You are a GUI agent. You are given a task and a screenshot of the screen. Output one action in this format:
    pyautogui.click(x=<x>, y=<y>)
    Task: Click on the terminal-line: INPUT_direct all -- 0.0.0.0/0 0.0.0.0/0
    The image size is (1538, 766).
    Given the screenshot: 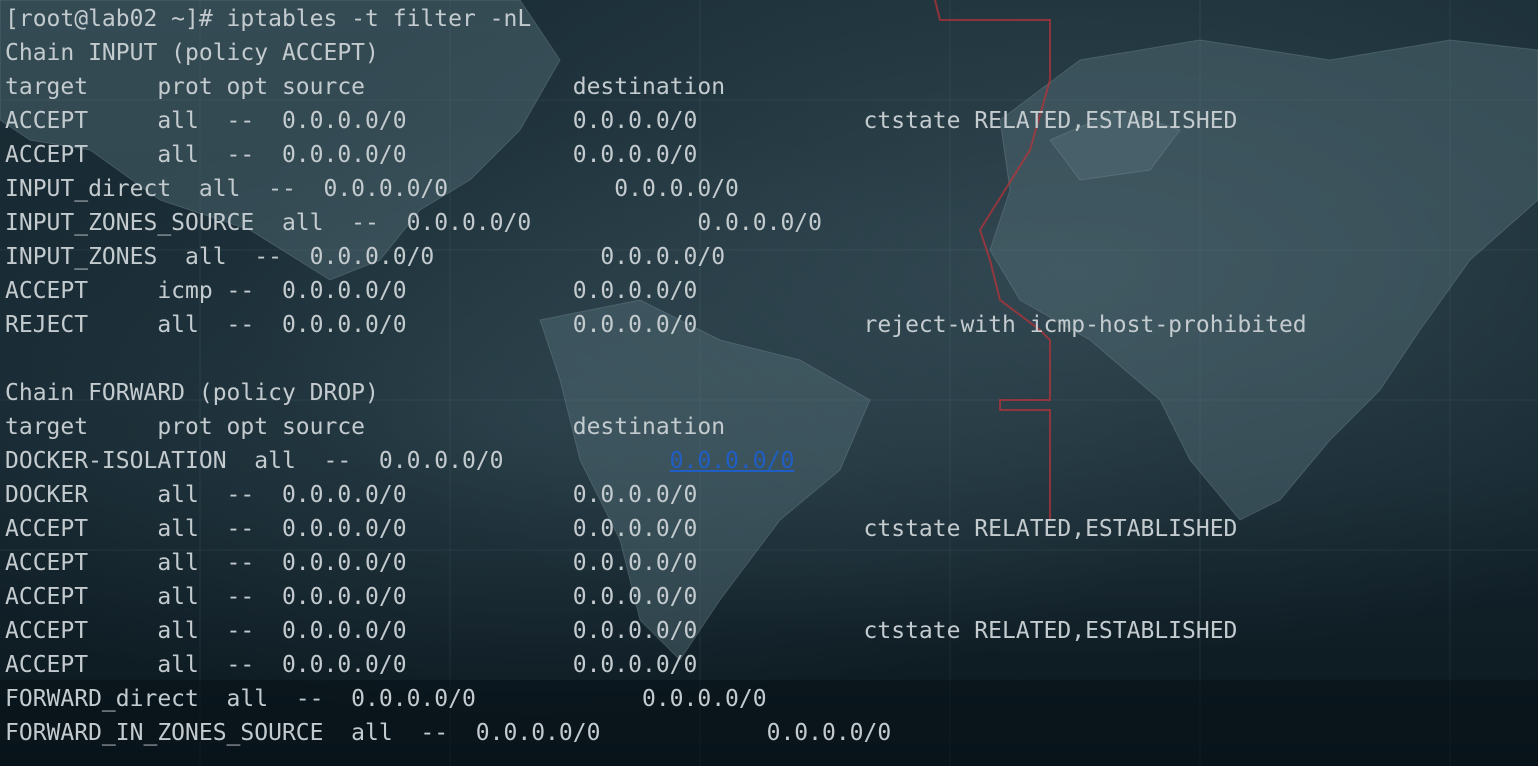 What is the action you would take?
    pyautogui.click(x=656, y=189)
    